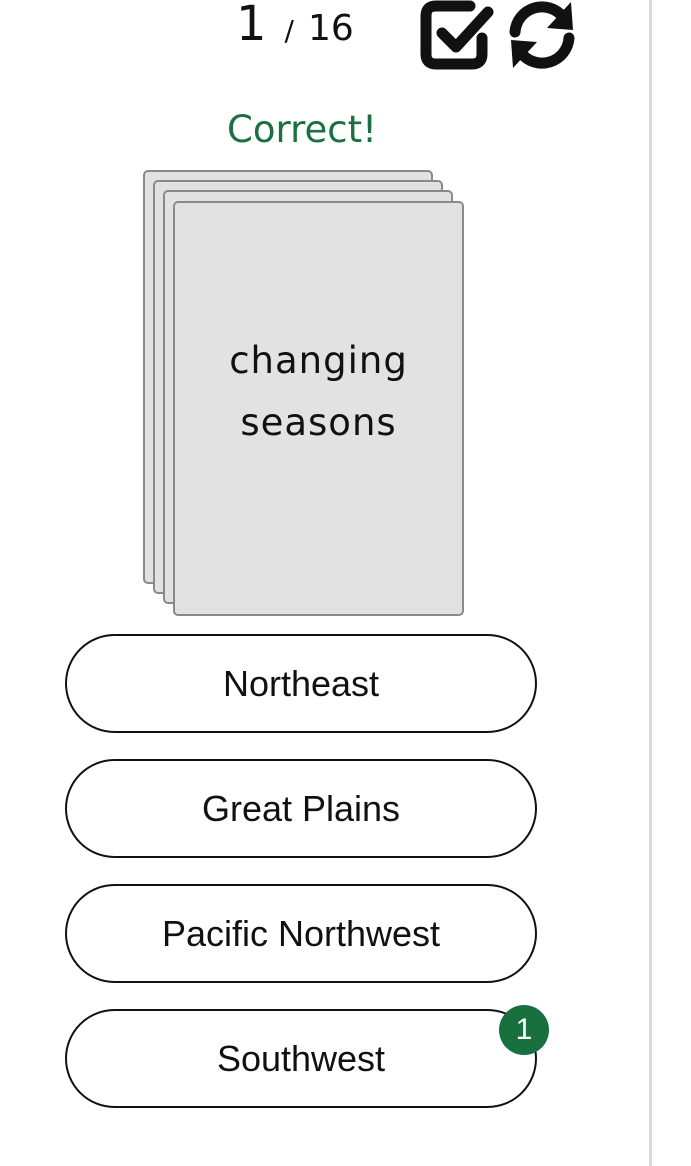 This screenshot has width=691, height=1166. What do you see at coordinates (302, 129) in the screenshot?
I see `feedback-message: Correct!` at bounding box center [302, 129].